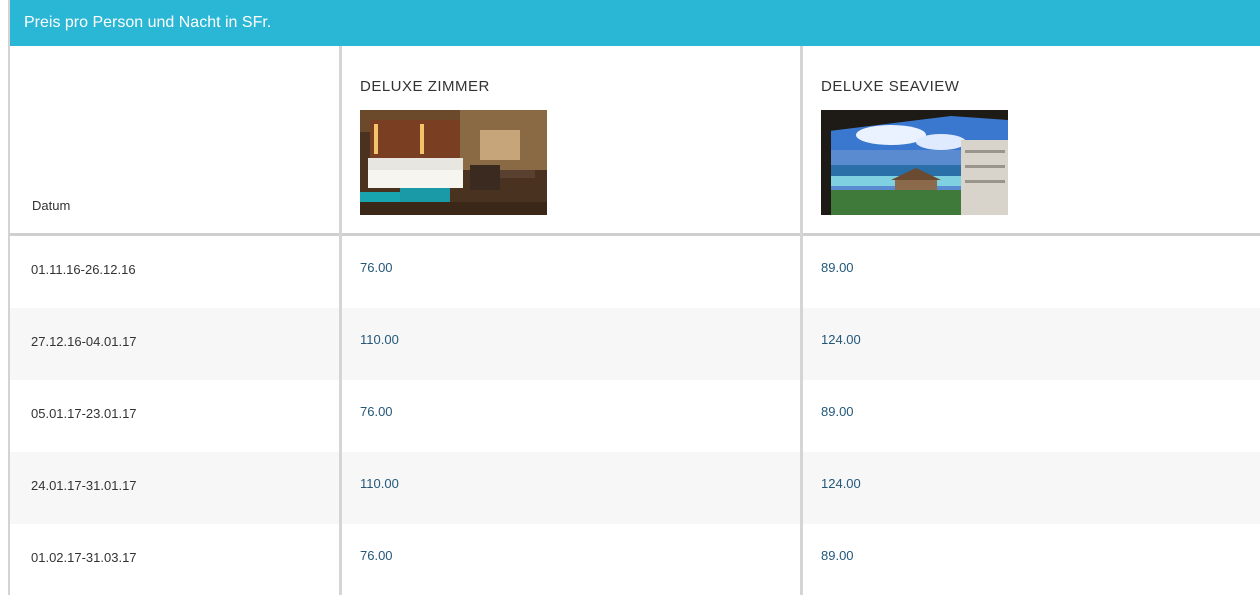  I want to click on ocean-view-photo-icon, so click(914, 162).